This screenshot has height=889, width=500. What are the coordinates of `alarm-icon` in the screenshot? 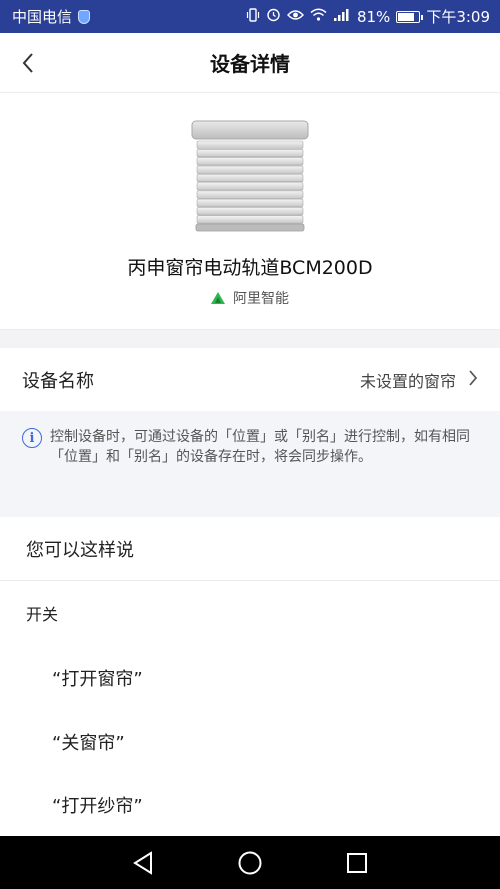 It's located at (273, 16).